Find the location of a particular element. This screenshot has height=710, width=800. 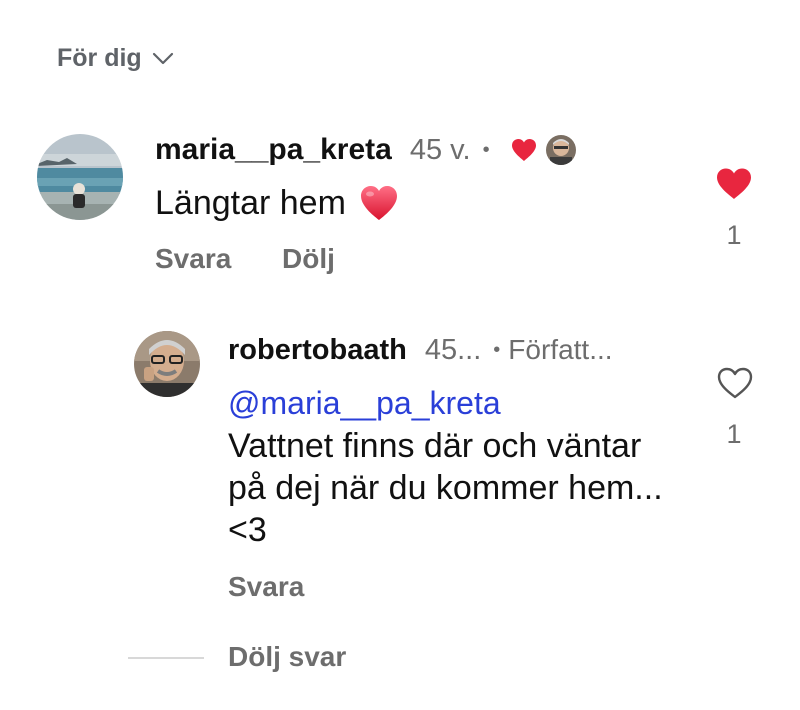

reply-like-count: 1 is located at coordinates (734, 434).